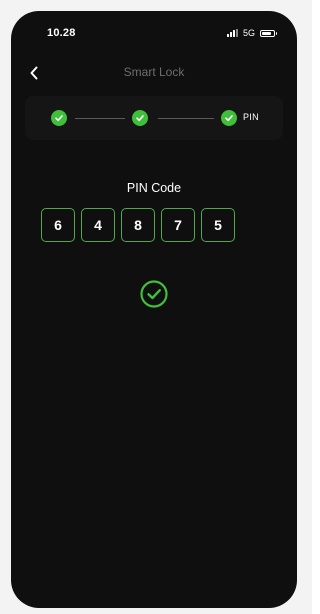 The height and width of the screenshot is (614, 320). I want to click on pin-input-group: 6 4 8 7 5, so click(138, 225).